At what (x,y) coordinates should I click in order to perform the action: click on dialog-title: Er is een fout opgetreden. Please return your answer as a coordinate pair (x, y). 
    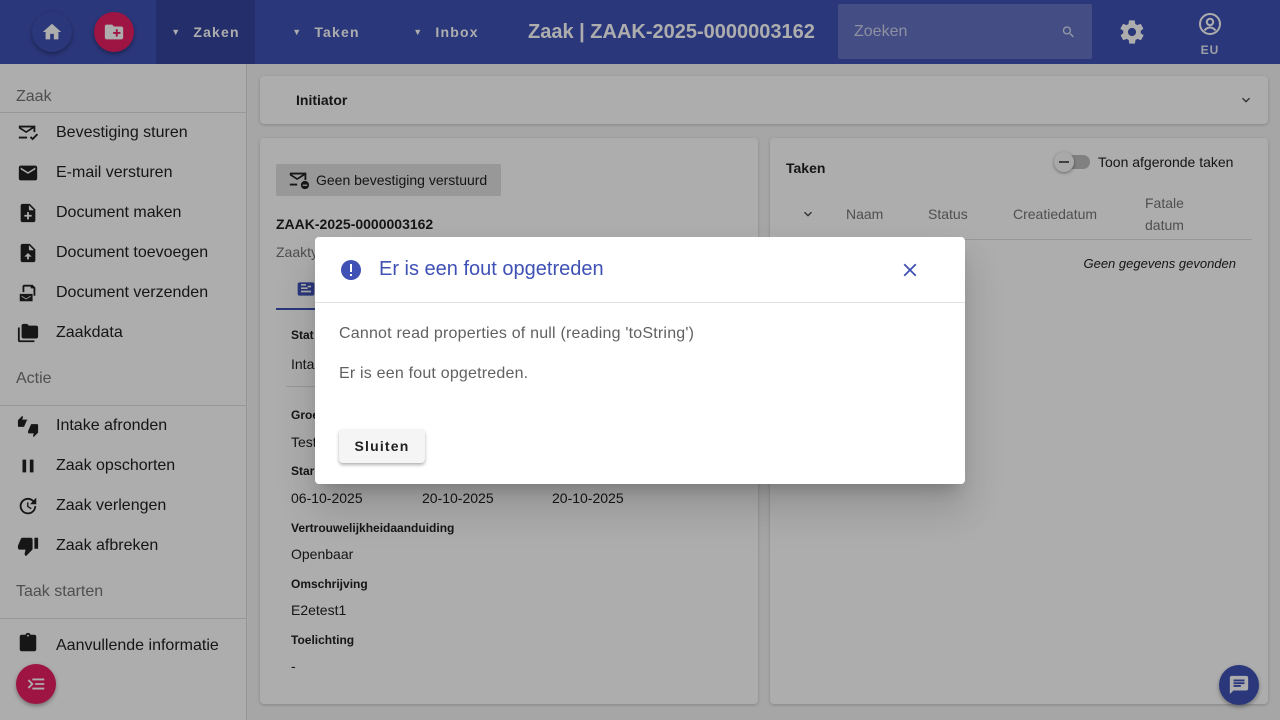
    Looking at the image, I should click on (491, 269).